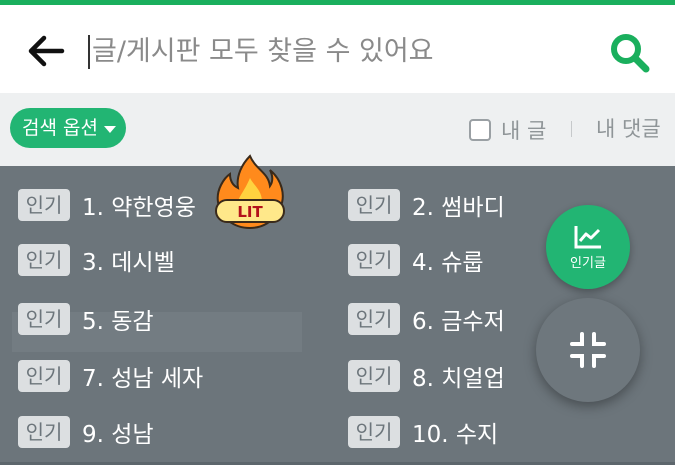  I want to click on search-icon, so click(630, 53).